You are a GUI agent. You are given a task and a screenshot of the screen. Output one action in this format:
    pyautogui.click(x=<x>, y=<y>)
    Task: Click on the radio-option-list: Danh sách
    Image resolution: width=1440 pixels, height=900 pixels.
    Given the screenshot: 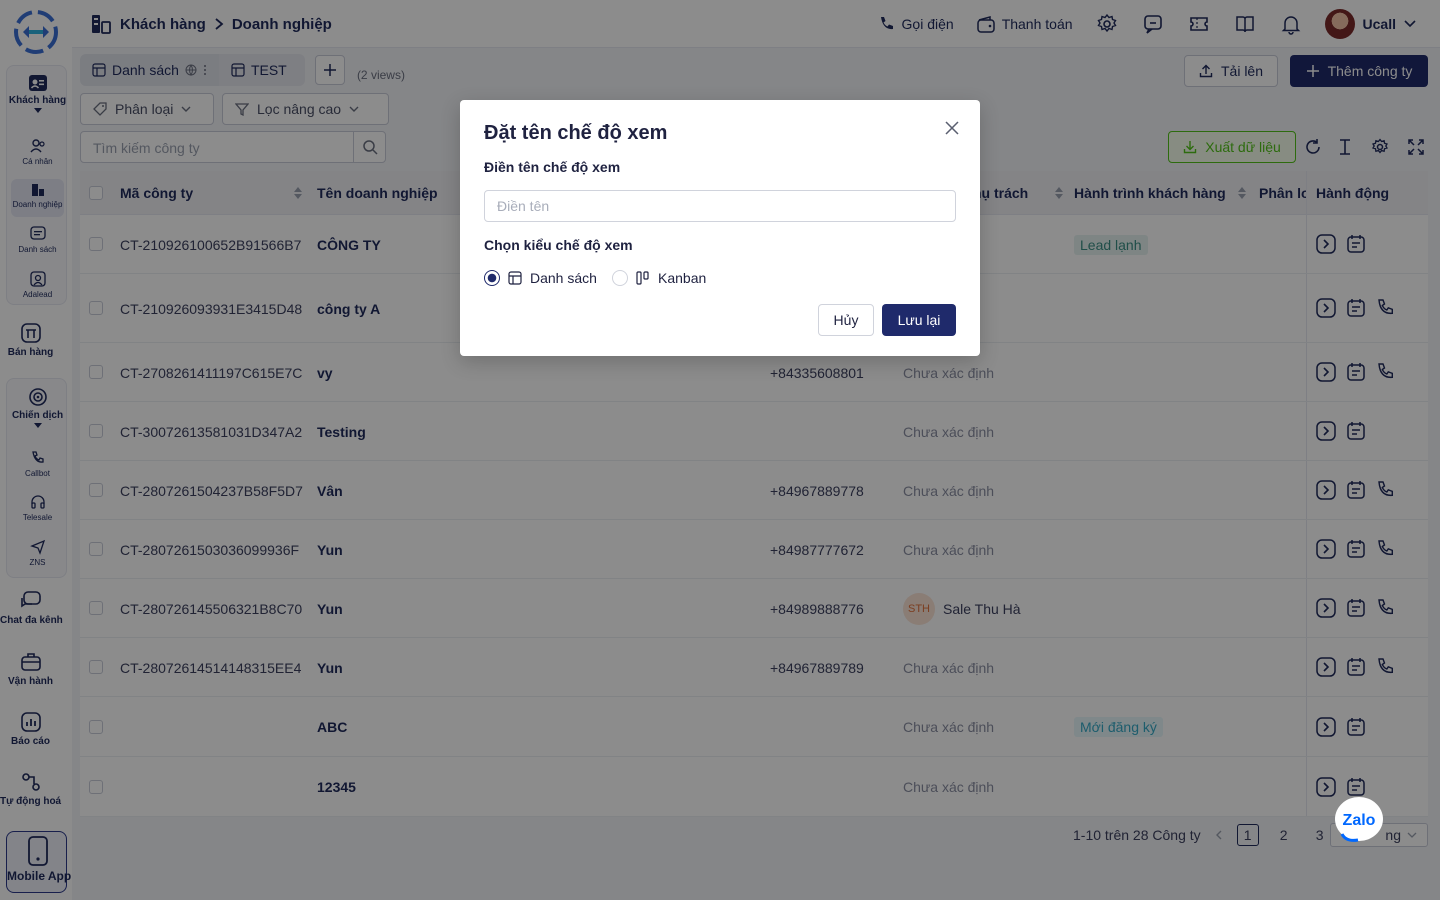 What is the action you would take?
    pyautogui.click(x=540, y=278)
    